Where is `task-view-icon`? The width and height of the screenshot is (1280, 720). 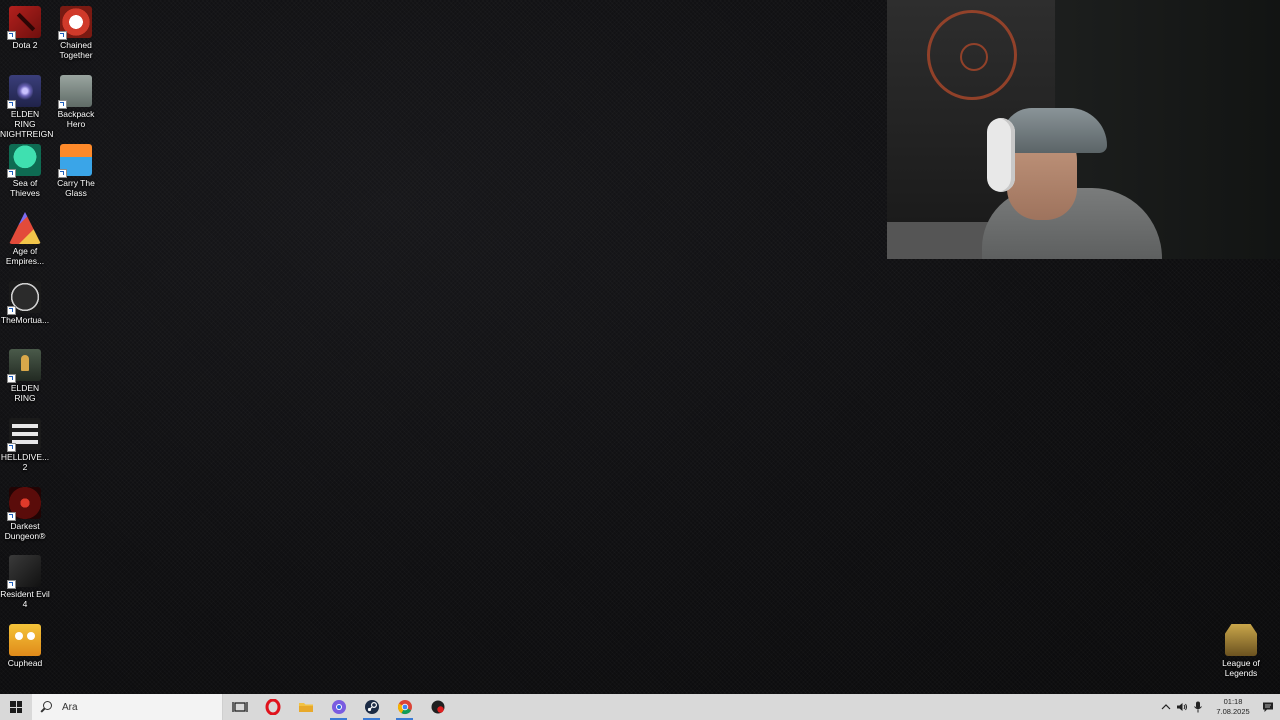
task-view-icon is located at coordinates (239, 707).